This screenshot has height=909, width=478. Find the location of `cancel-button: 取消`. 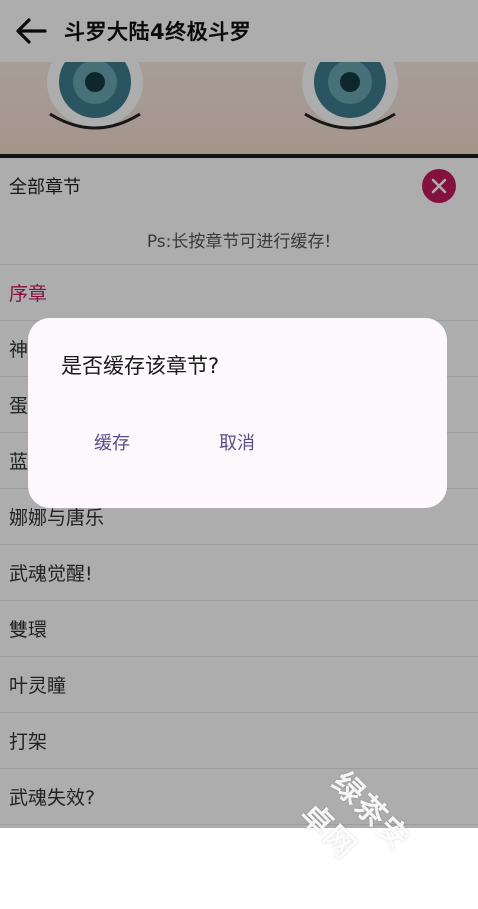

cancel-button: 取消 is located at coordinates (237, 444).